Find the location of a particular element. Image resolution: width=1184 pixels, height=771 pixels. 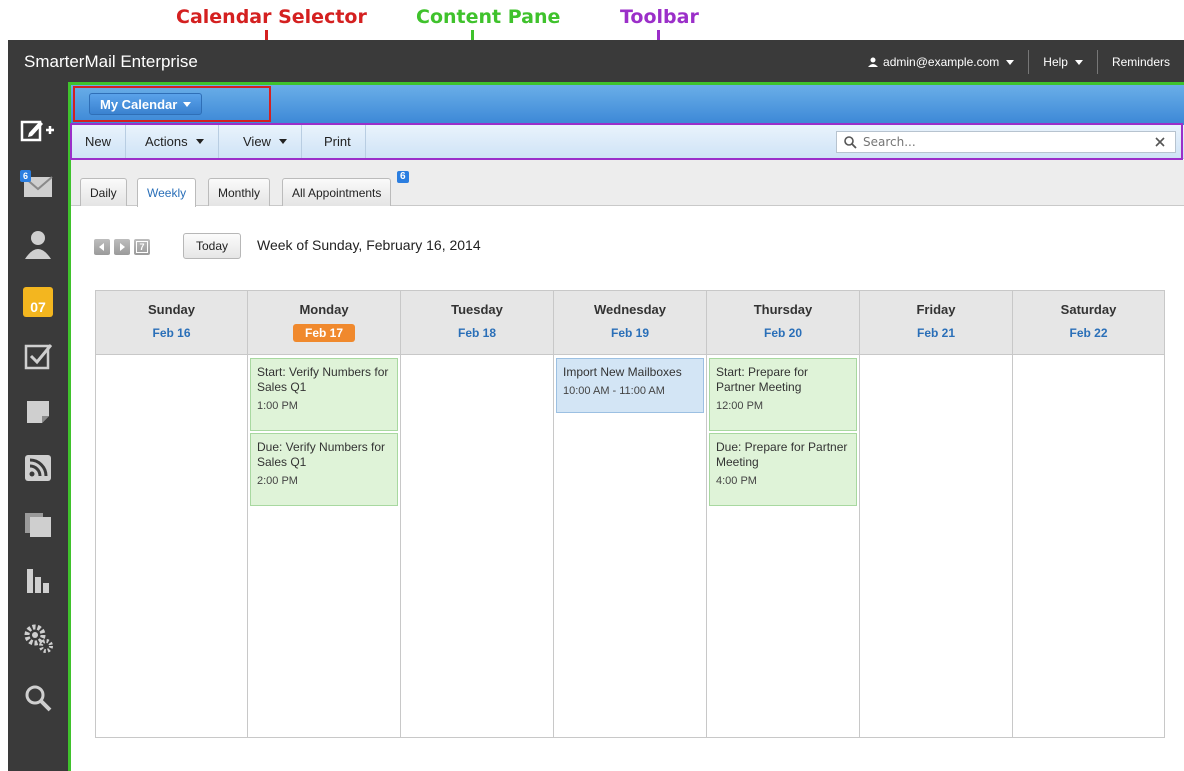

toolbar-caption: Toolbar is located at coordinates (659, 17).